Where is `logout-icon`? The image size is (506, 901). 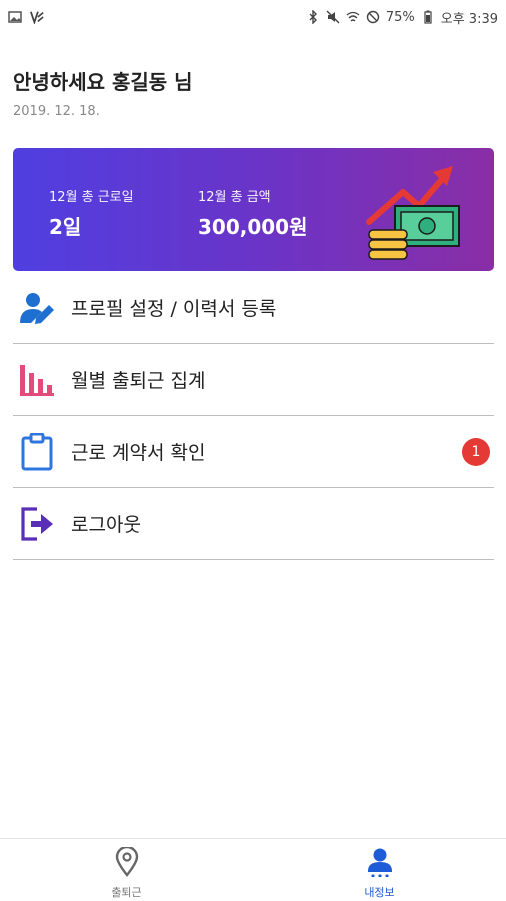 logout-icon is located at coordinates (37, 524).